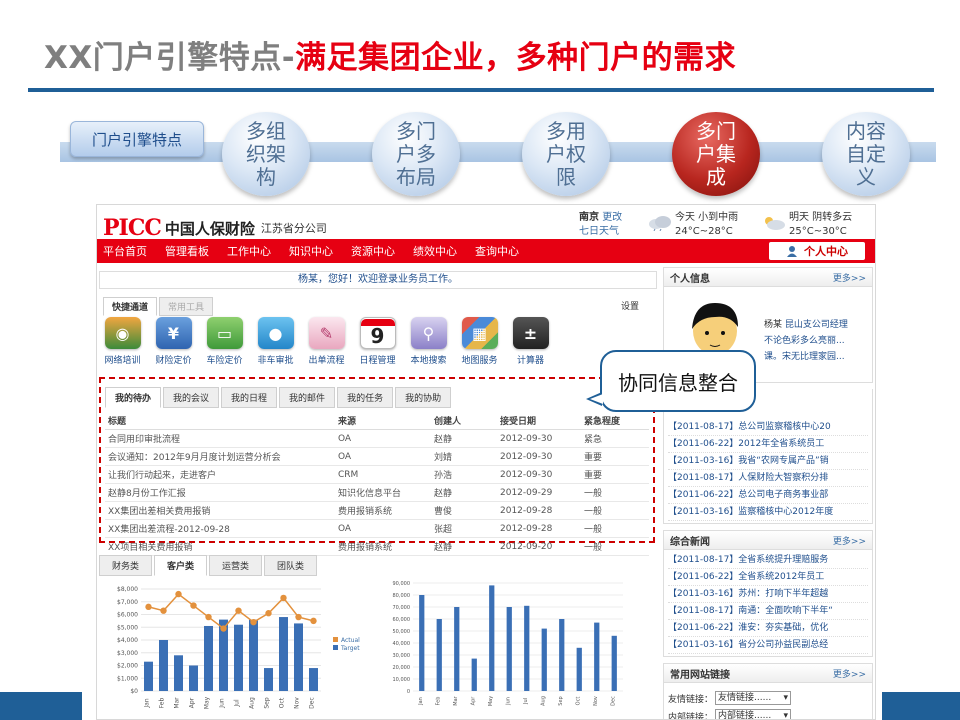 This screenshot has height=720, width=960. I want to click on list-item: 【2011-08-17】人保财险大智察积分排, so click(768, 478).